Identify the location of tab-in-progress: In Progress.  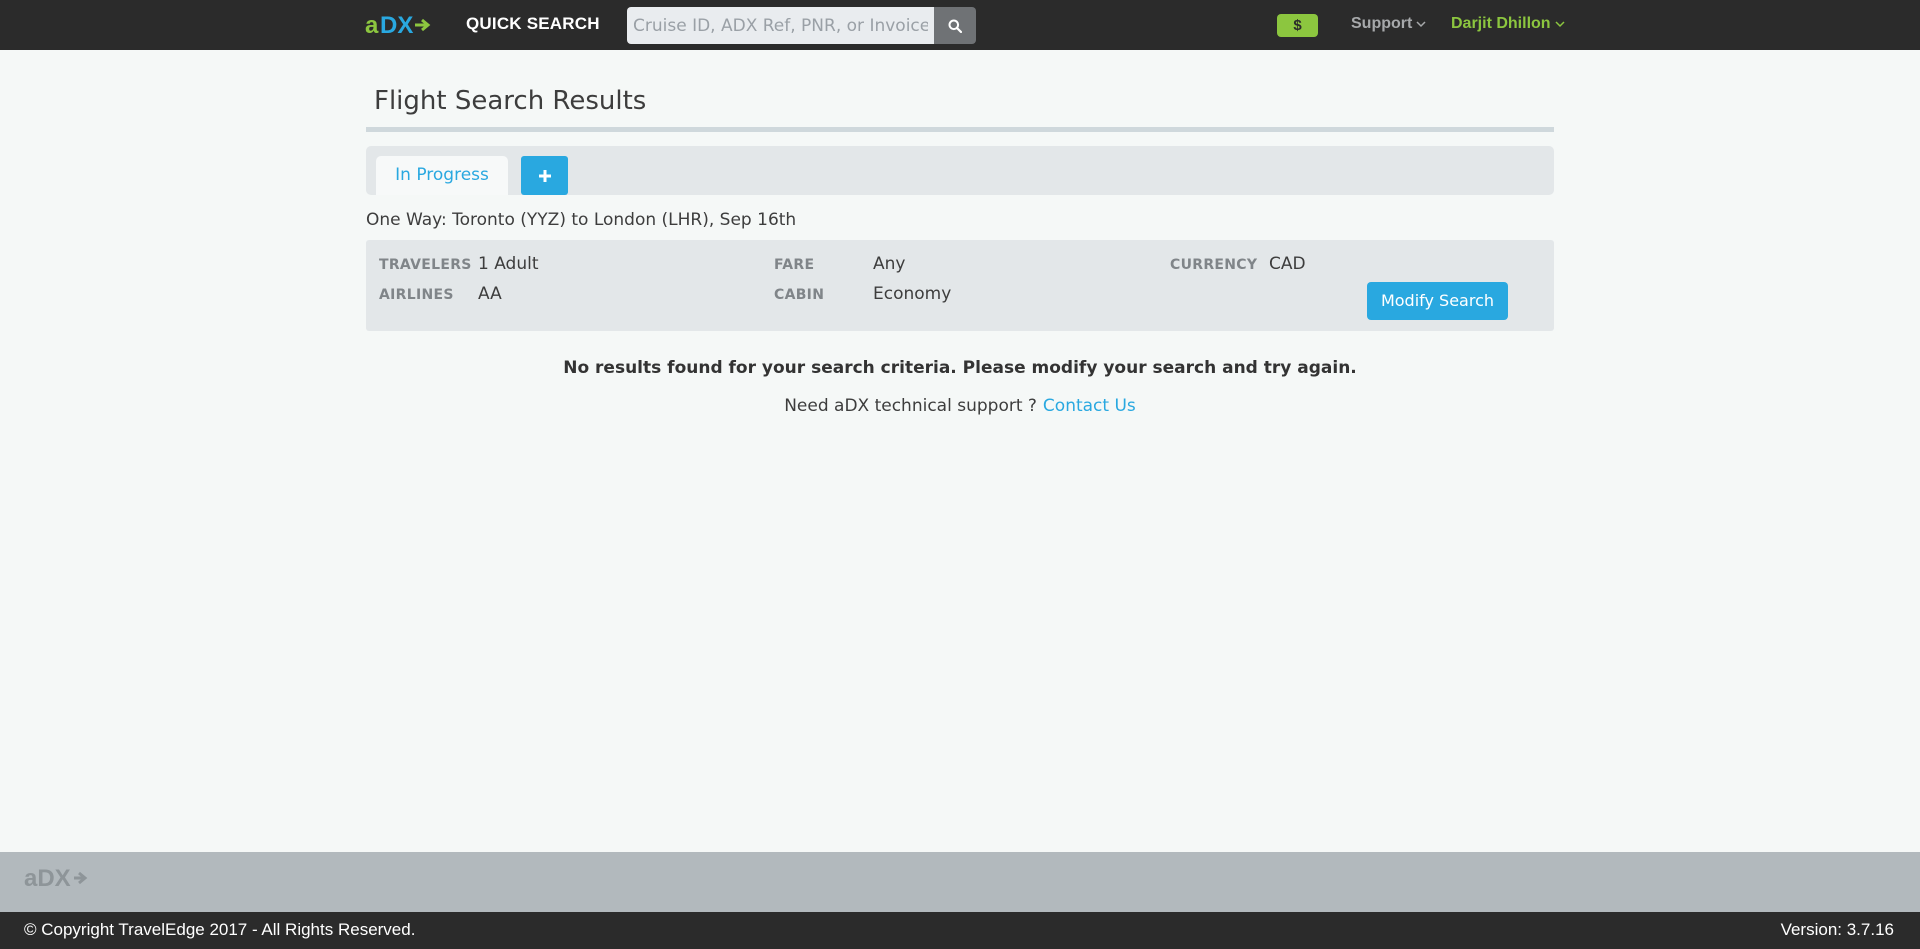
(442, 175).